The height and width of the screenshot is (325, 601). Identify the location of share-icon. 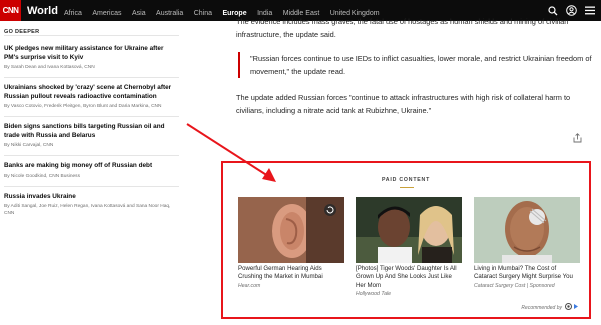
(577, 139).